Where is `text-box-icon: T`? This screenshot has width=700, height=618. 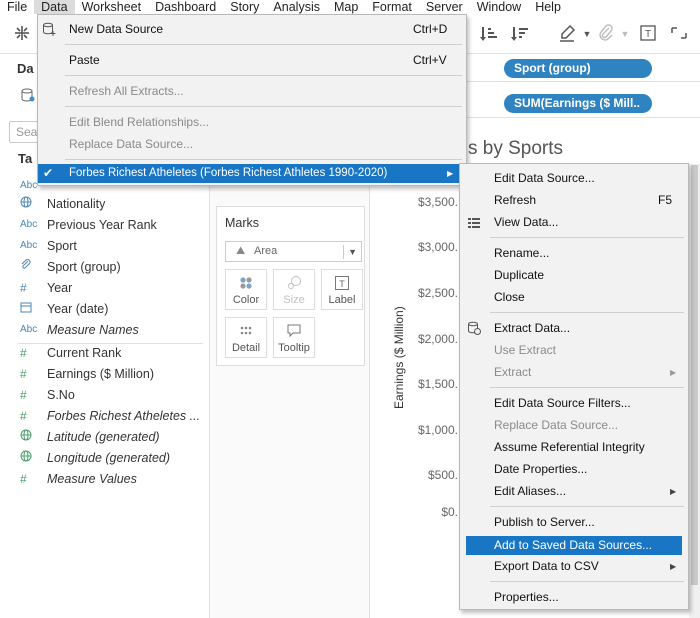 text-box-icon: T is located at coordinates (648, 34).